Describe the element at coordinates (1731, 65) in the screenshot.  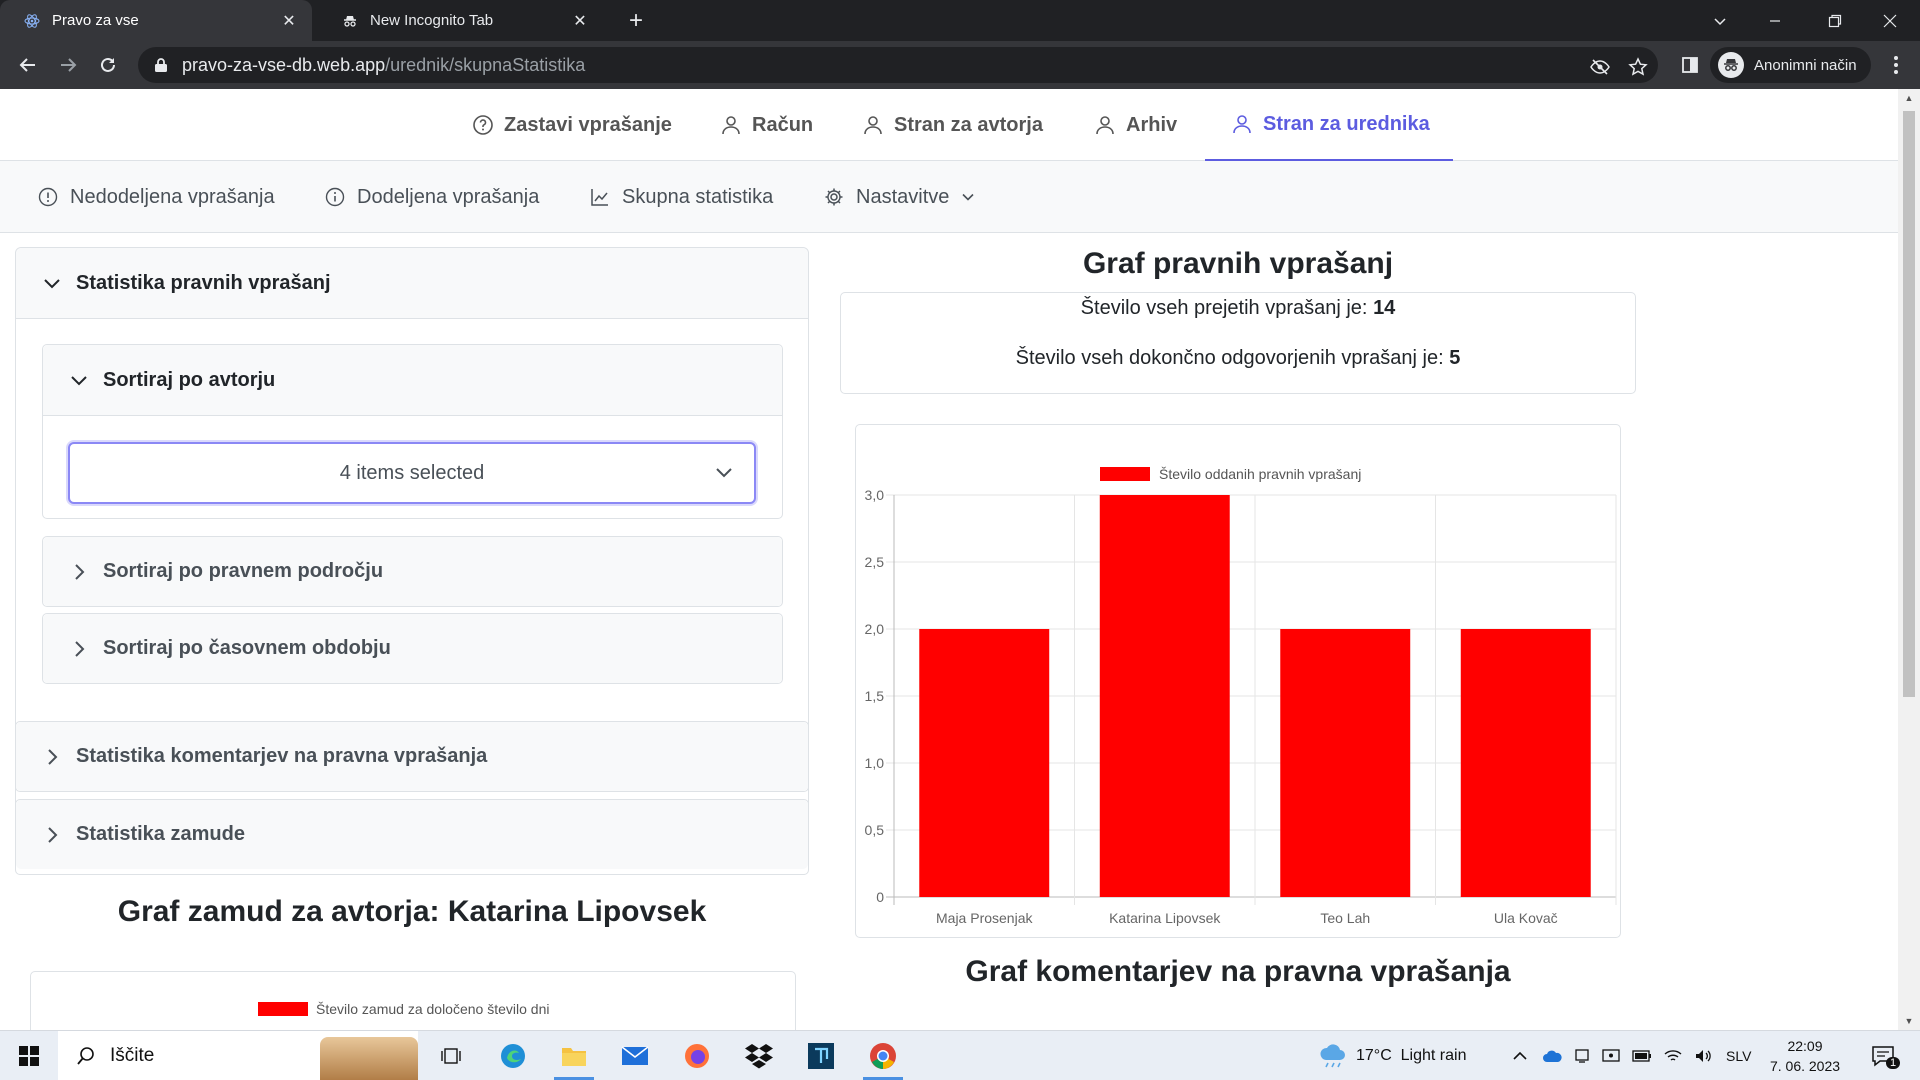
I see `incognito-icon` at that location.